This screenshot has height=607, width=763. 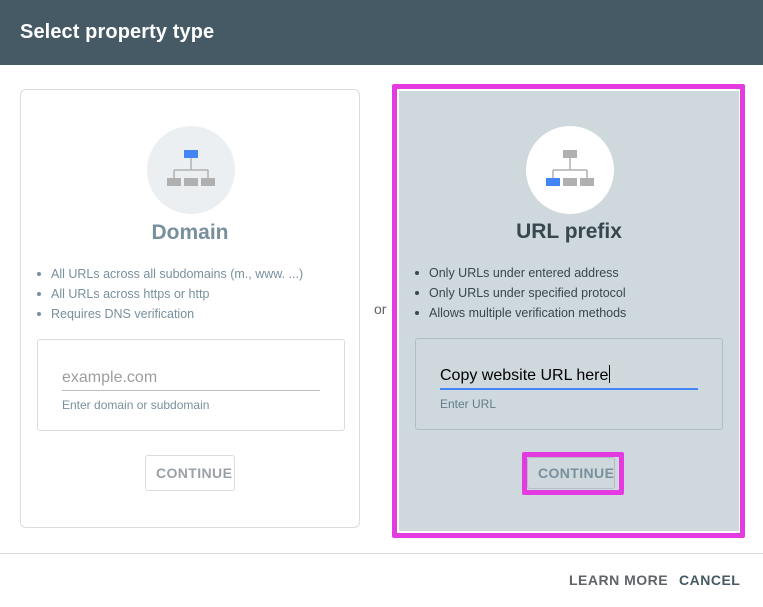 I want to click on domain-title: Domain, so click(x=190, y=232).